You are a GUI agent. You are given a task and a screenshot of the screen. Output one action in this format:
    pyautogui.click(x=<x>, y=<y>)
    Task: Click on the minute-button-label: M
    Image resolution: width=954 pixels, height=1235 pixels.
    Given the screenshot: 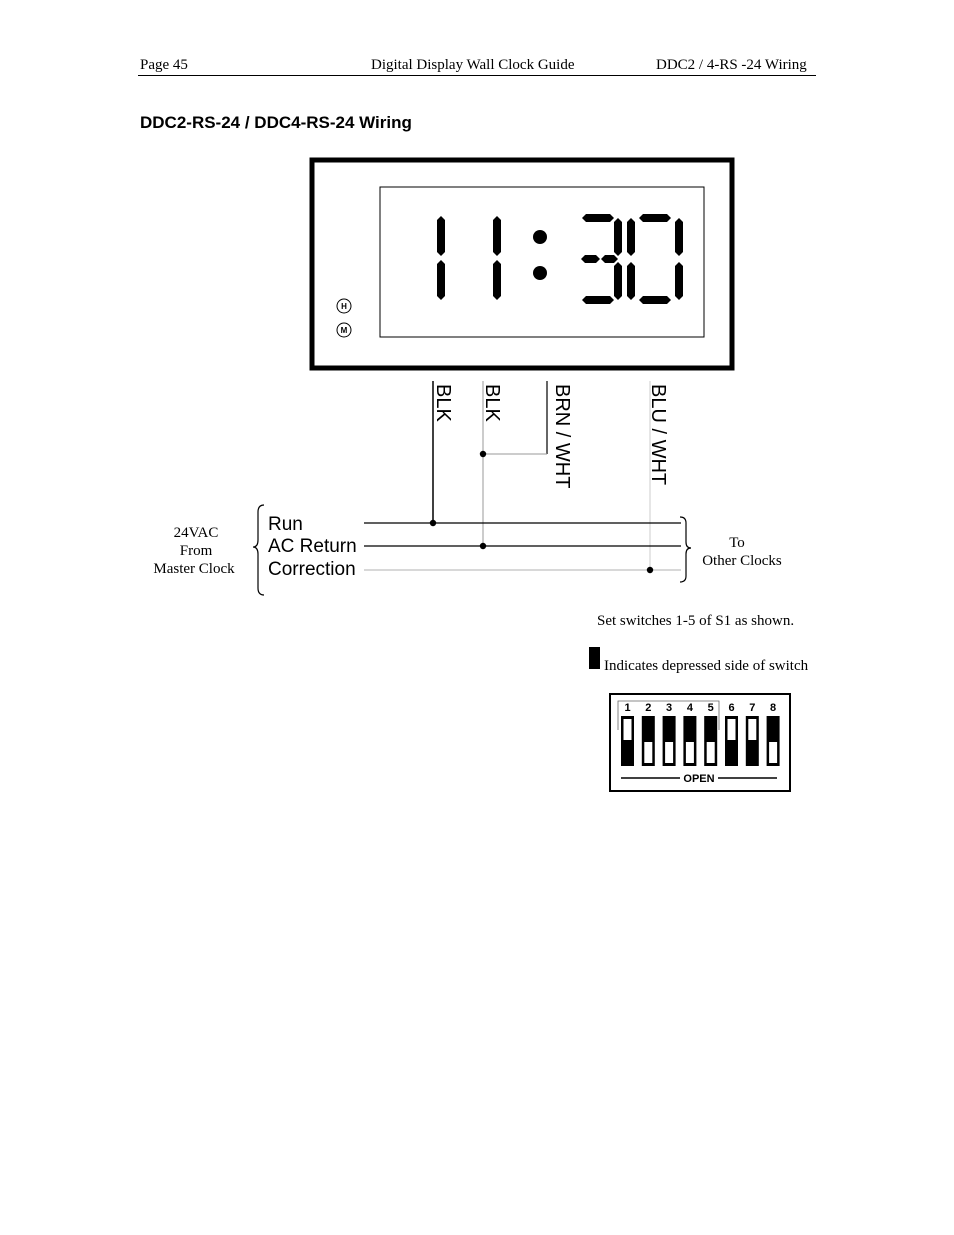 What is the action you would take?
    pyautogui.click(x=344, y=330)
    